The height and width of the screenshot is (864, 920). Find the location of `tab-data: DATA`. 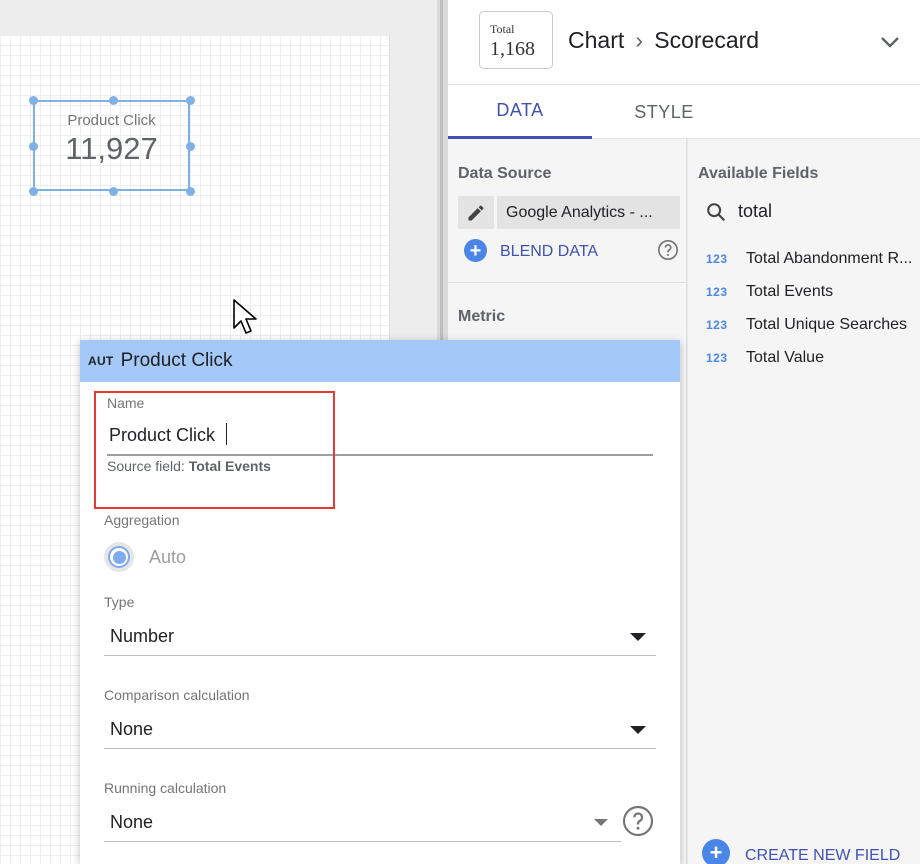

tab-data: DATA is located at coordinates (520, 112).